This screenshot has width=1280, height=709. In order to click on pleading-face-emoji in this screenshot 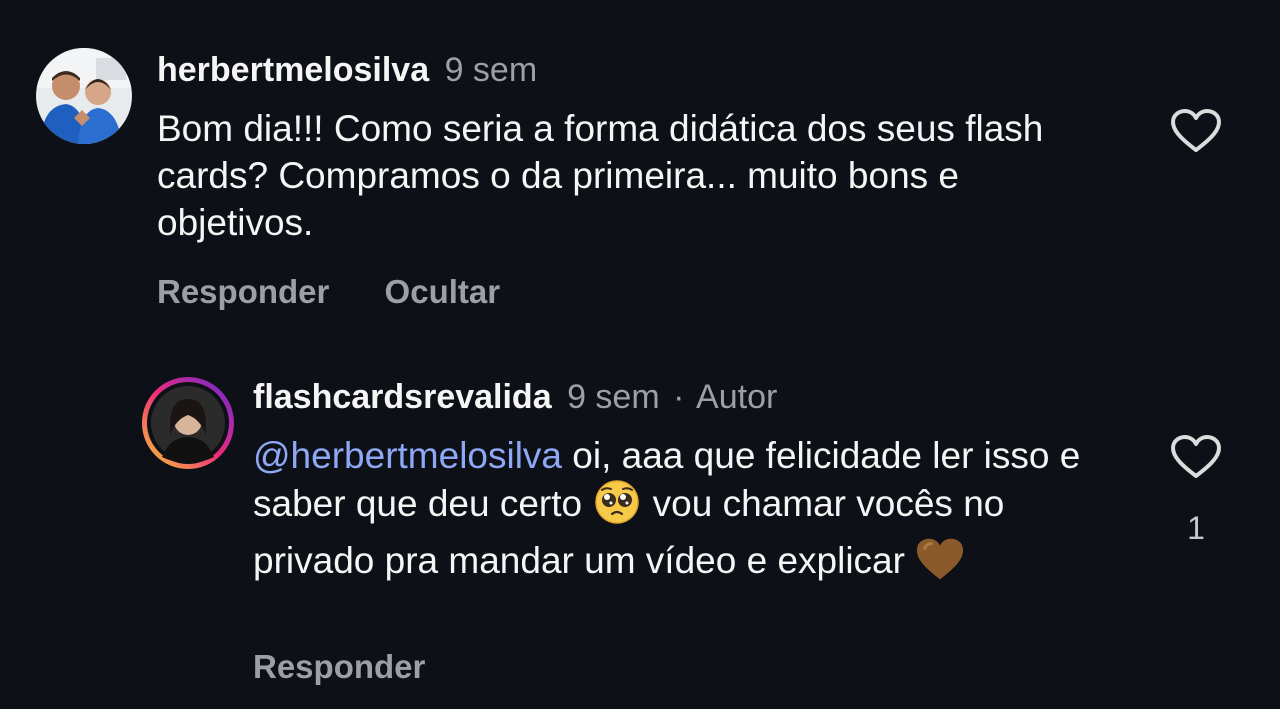, I will do `click(617, 507)`.